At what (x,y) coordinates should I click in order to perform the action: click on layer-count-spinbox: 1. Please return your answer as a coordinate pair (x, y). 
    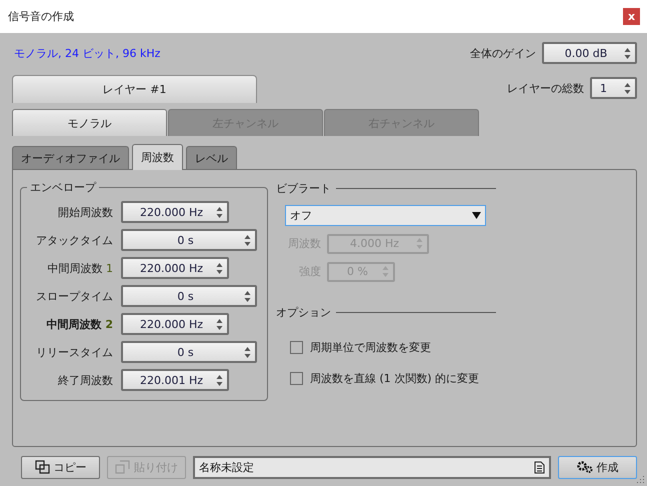
    Looking at the image, I should click on (613, 88).